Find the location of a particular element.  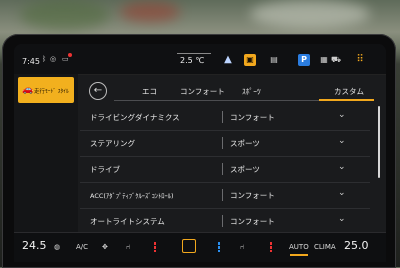

mode-tabs: エコ コンフォート ｽﾎﾟｰﾂ カスタム is located at coordinates (244, 92).